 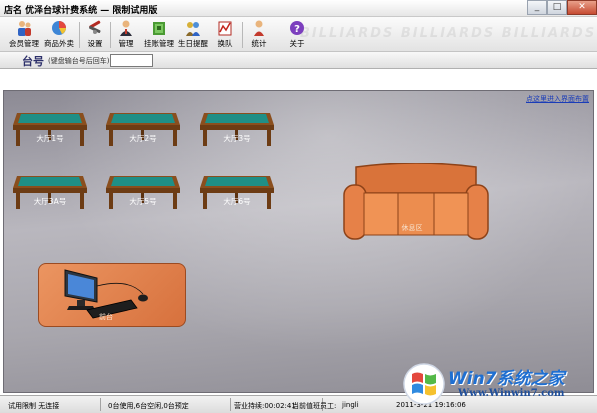 What do you see at coordinates (59, 43) in the screenshot?
I see `goods-label: 商品外卖` at bounding box center [59, 43].